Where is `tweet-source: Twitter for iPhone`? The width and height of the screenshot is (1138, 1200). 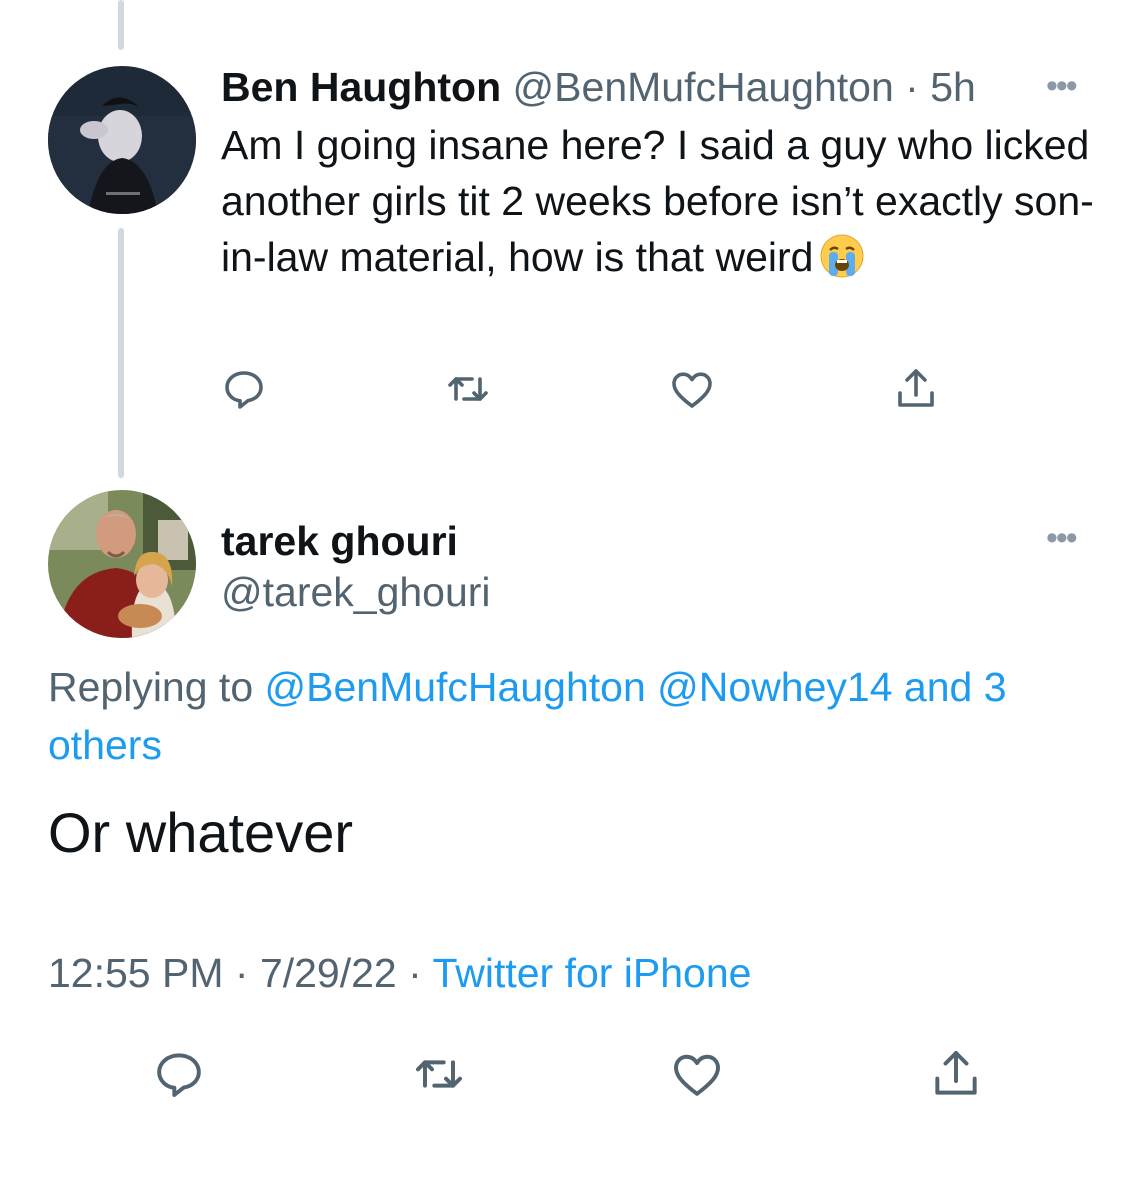 tweet-source: Twitter for iPhone is located at coordinates (591, 973).